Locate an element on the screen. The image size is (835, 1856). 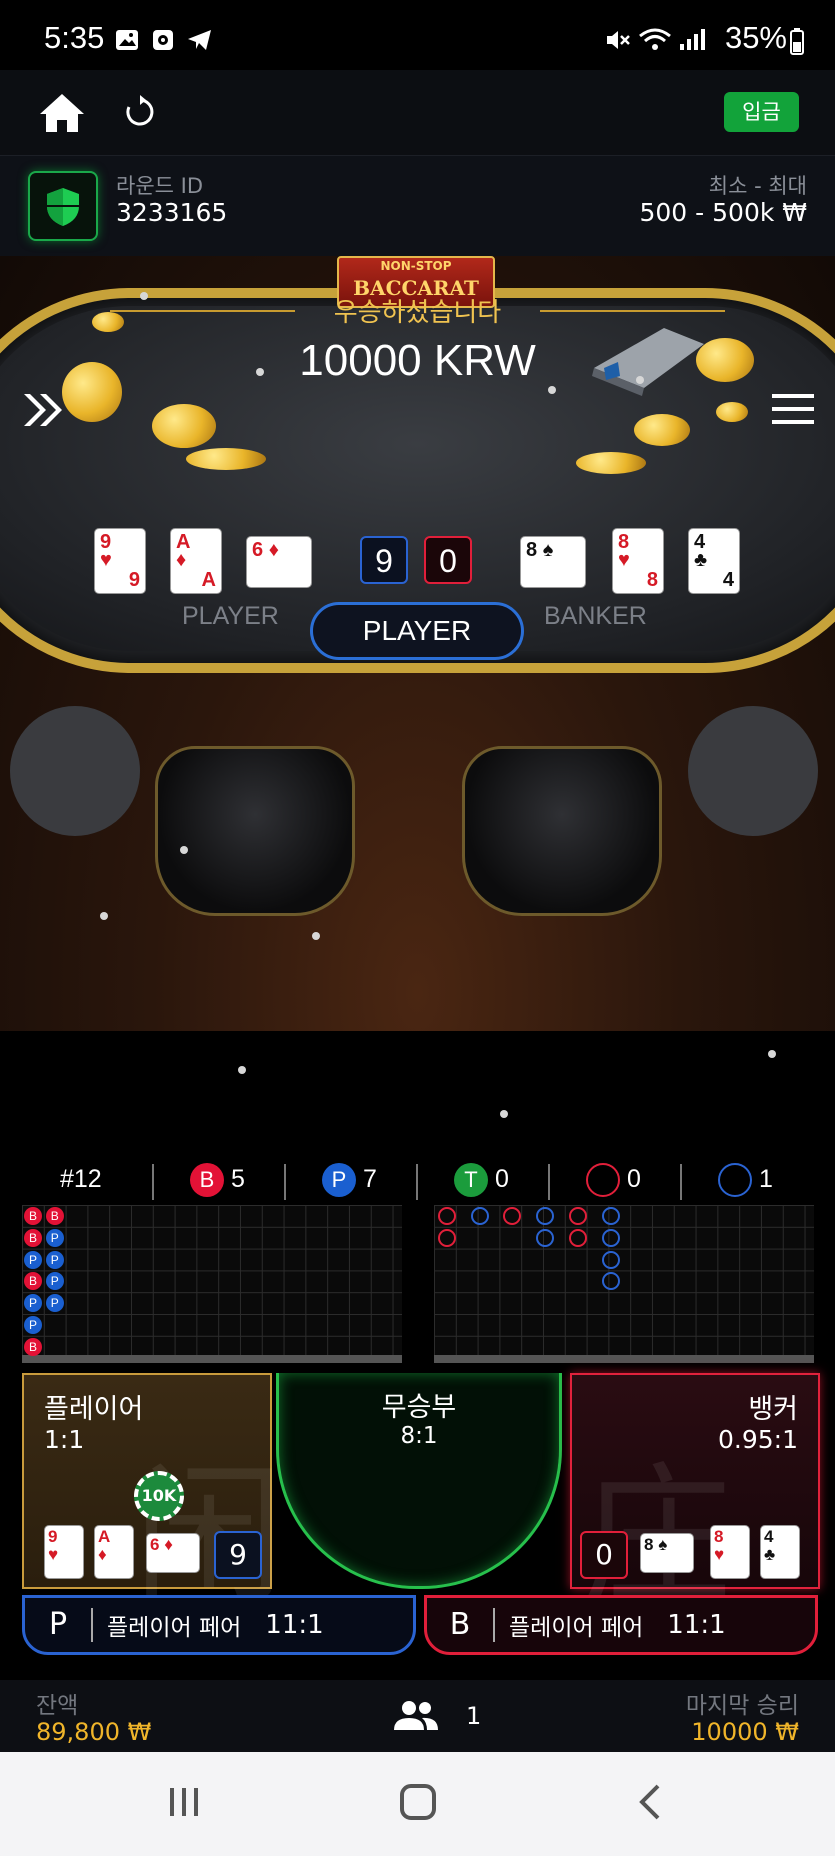
deposit-button: 입금 is located at coordinates (761, 112).